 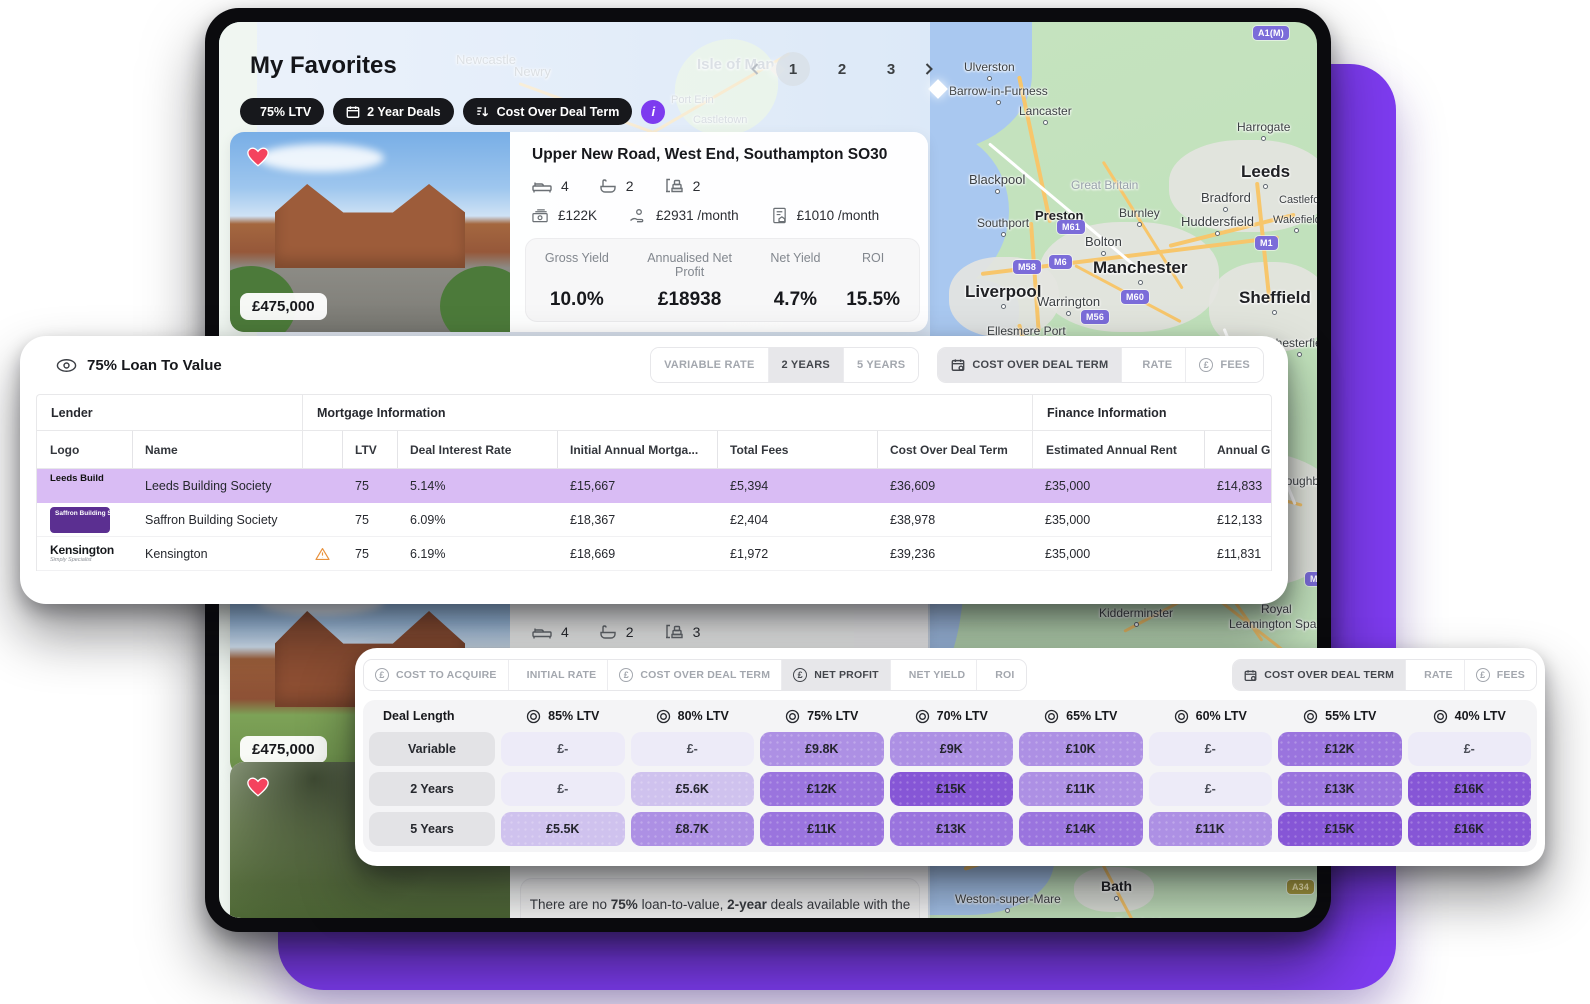 What do you see at coordinates (797, 520) in the screenshot?
I see `fees-cell: £2,404` at bounding box center [797, 520].